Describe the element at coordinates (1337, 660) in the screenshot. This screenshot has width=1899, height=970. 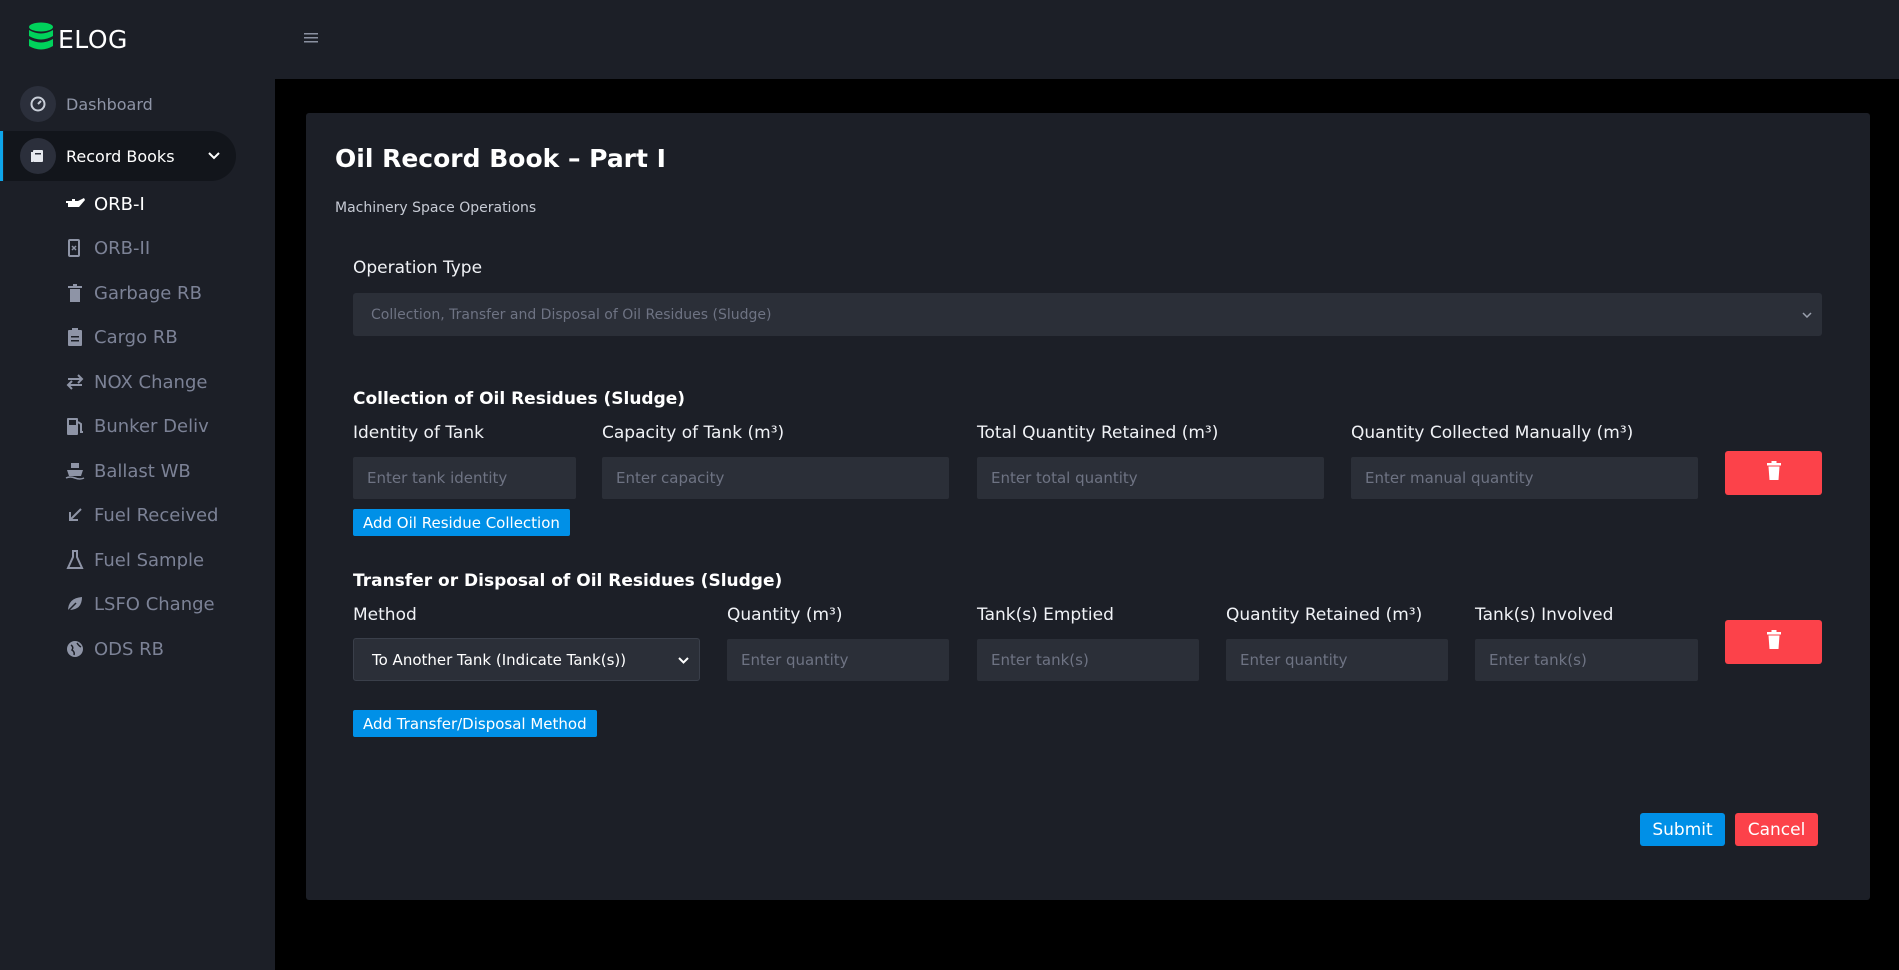
I see `quantity-retained-input` at that location.